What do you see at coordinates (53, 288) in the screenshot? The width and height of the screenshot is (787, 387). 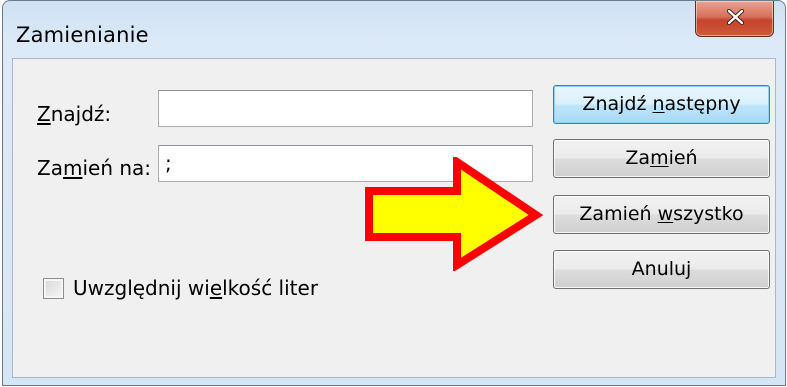 I see `match-case-checkbox` at bounding box center [53, 288].